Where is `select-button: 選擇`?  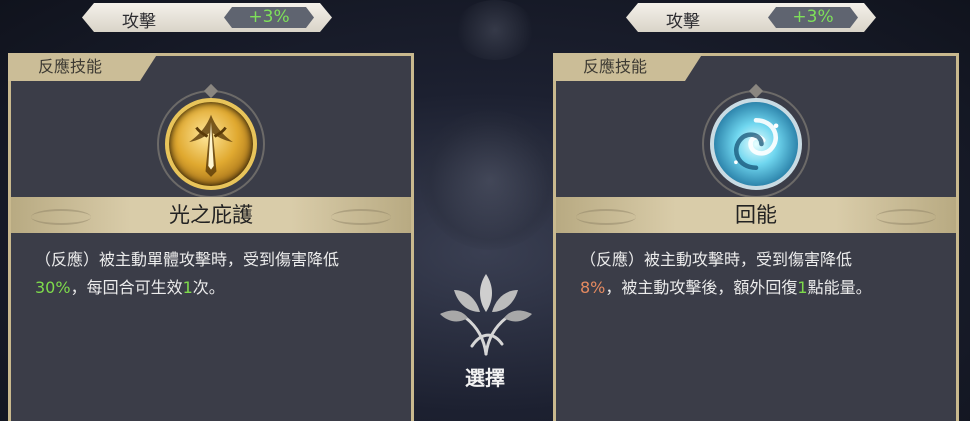
select-button: 選擇 is located at coordinates (485, 376).